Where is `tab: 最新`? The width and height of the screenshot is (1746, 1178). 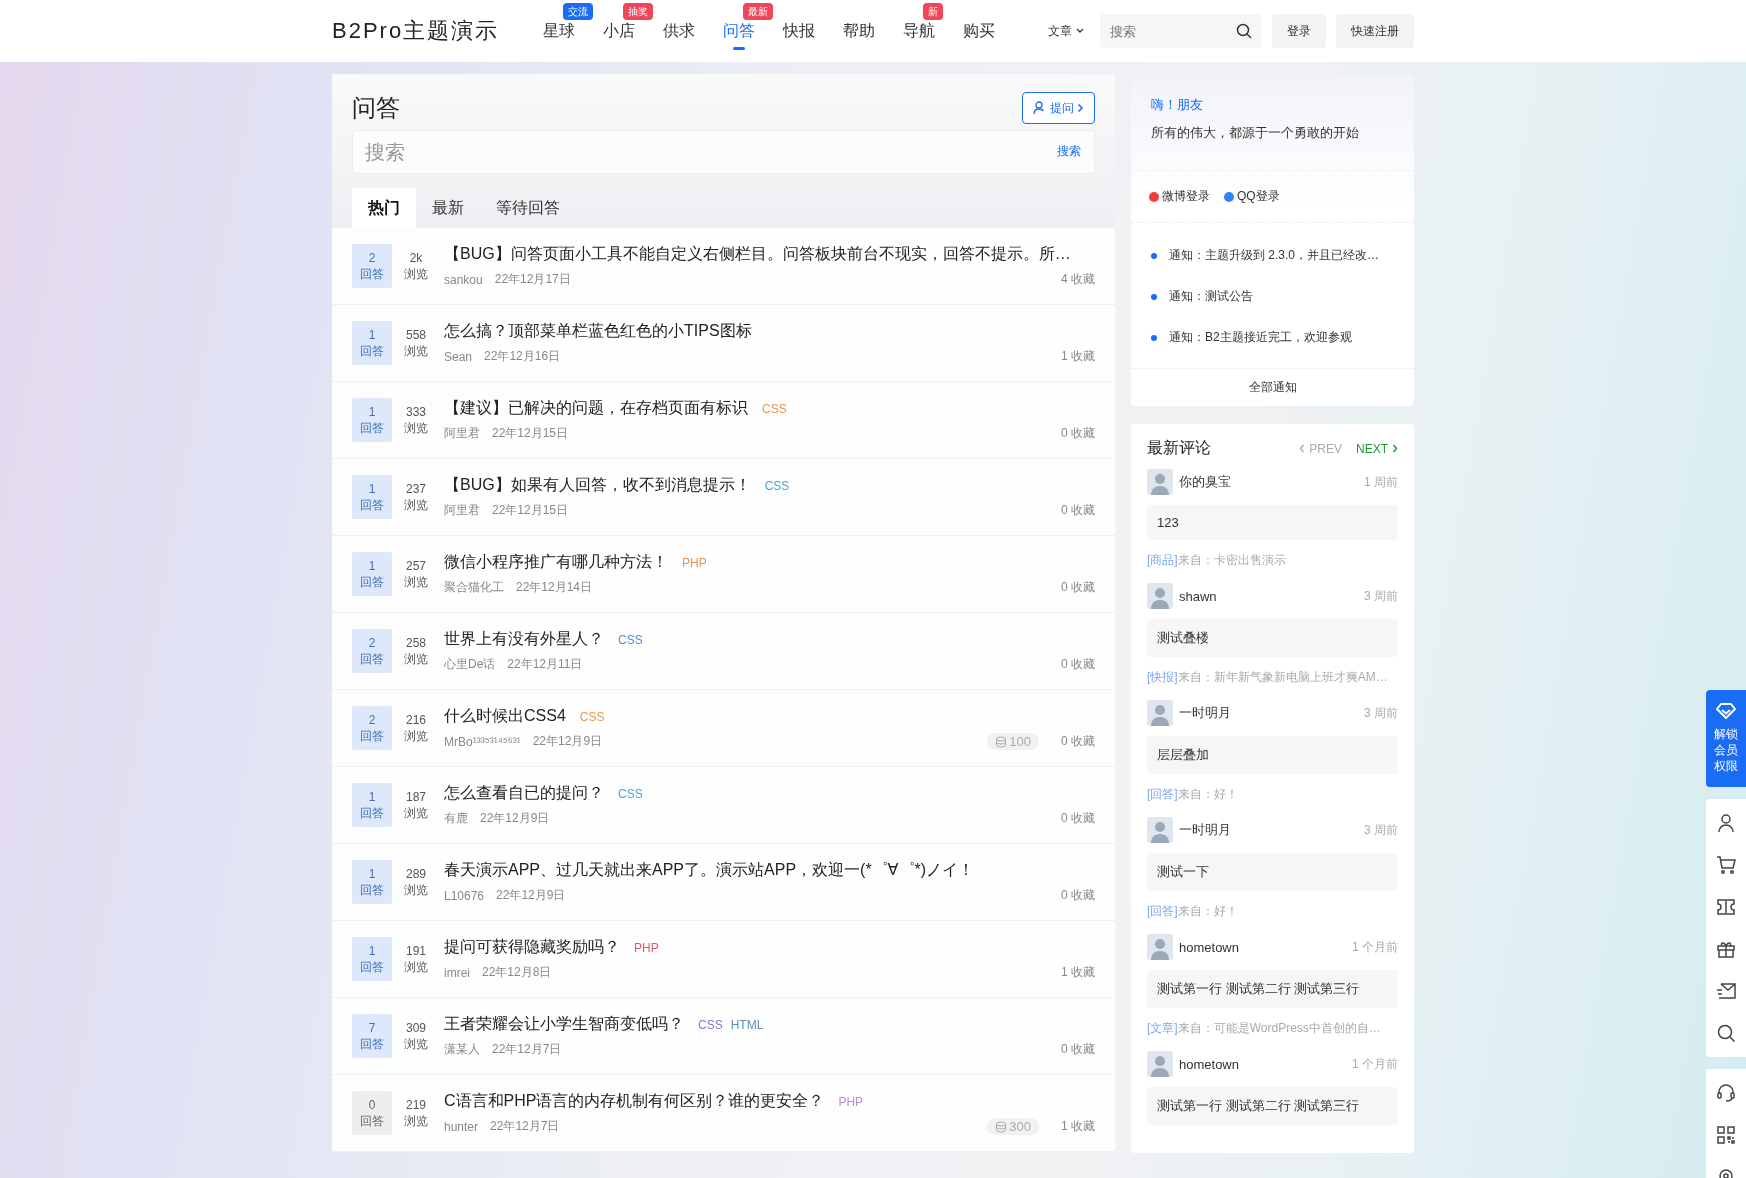
tab: 最新 is located at coordinates (448, 208).